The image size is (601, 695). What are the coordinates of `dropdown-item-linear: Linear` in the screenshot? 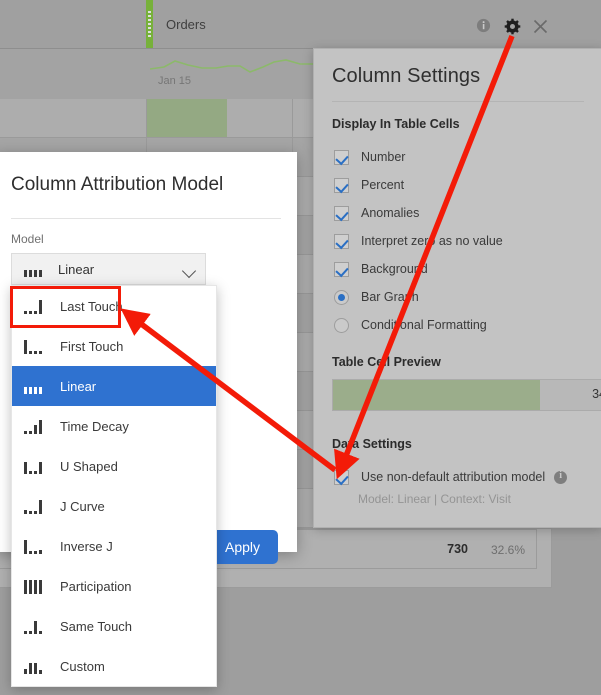 It's located at (114, 386).